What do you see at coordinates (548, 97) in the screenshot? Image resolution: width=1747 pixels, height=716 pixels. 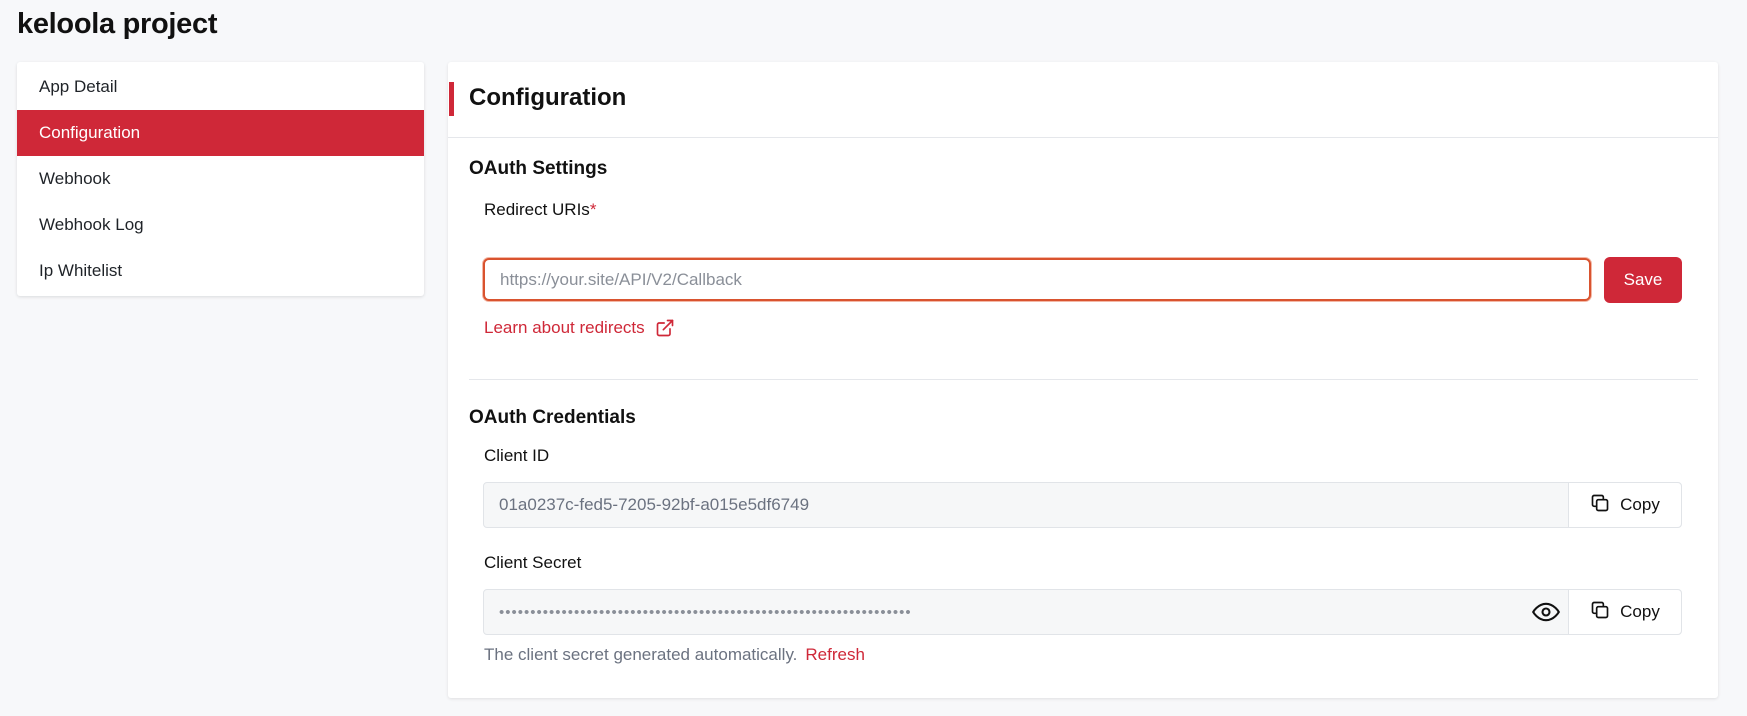 I see `card-title: Configuration` at bounding box center [548, 97].